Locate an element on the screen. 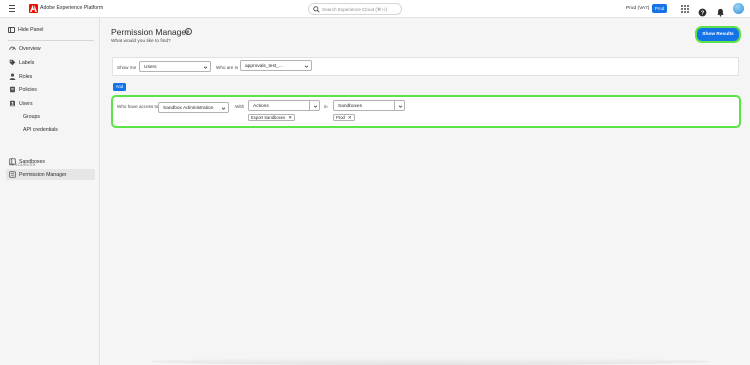 This screenshot has height=365, width=750. help-icon: ? is located at coordinates (702, 10).